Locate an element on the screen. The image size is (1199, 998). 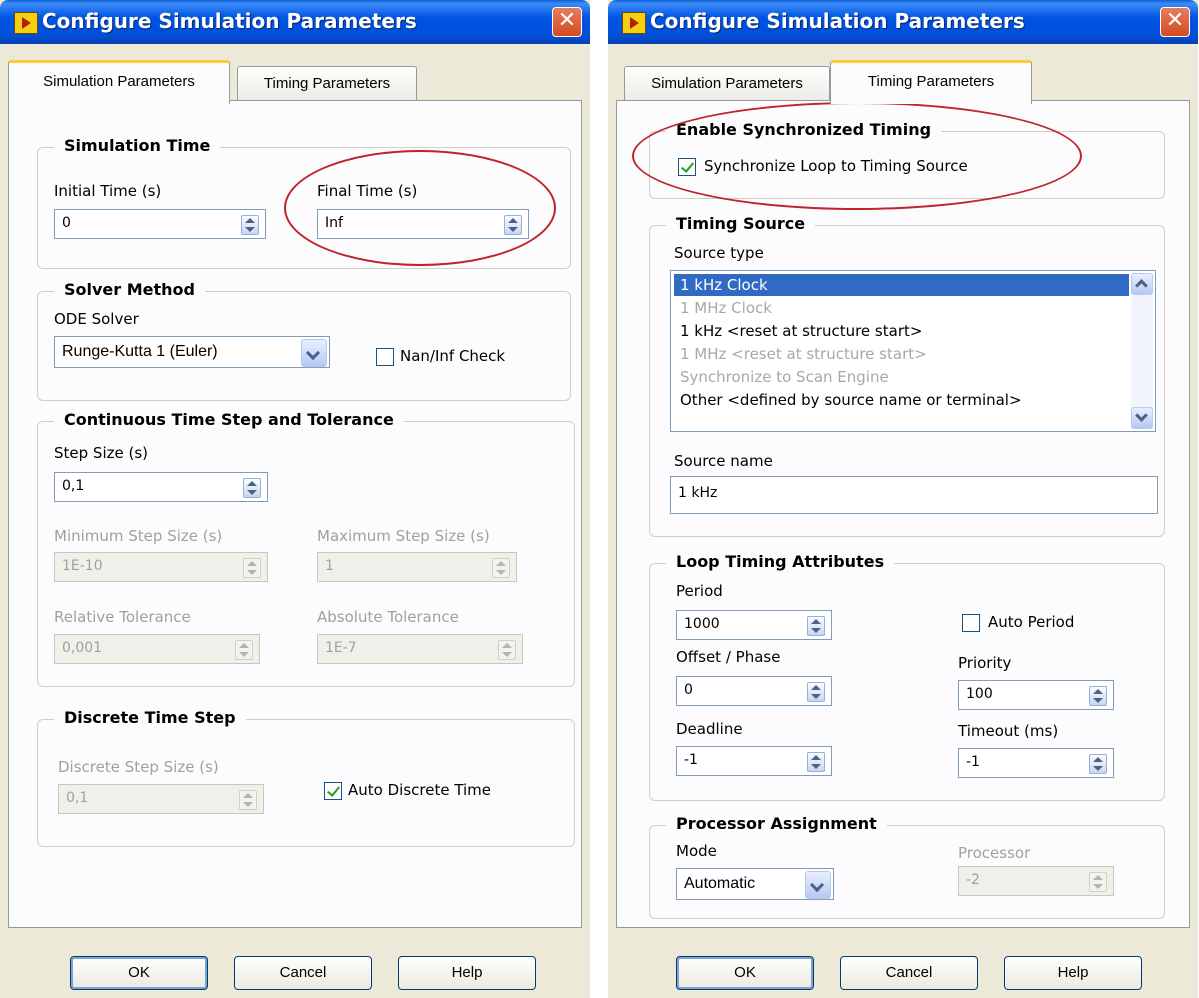
final-time-label: Final Time (s) is located at coordinates (367, 191).